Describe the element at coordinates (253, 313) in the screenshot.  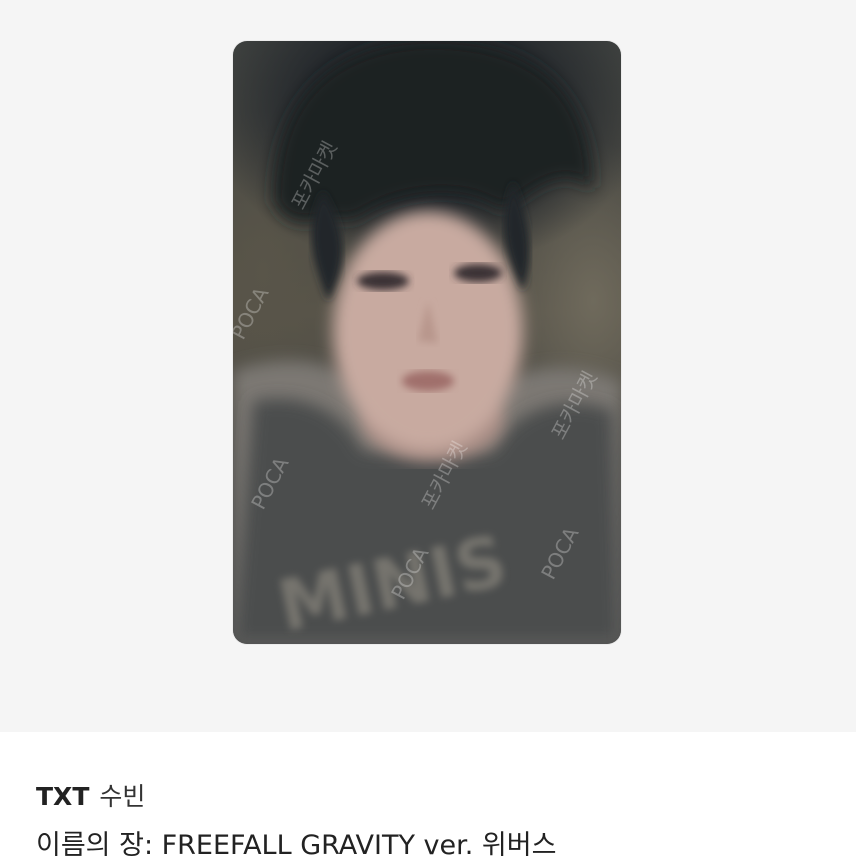
I see `watermark-brand-1: POCA` at that location.